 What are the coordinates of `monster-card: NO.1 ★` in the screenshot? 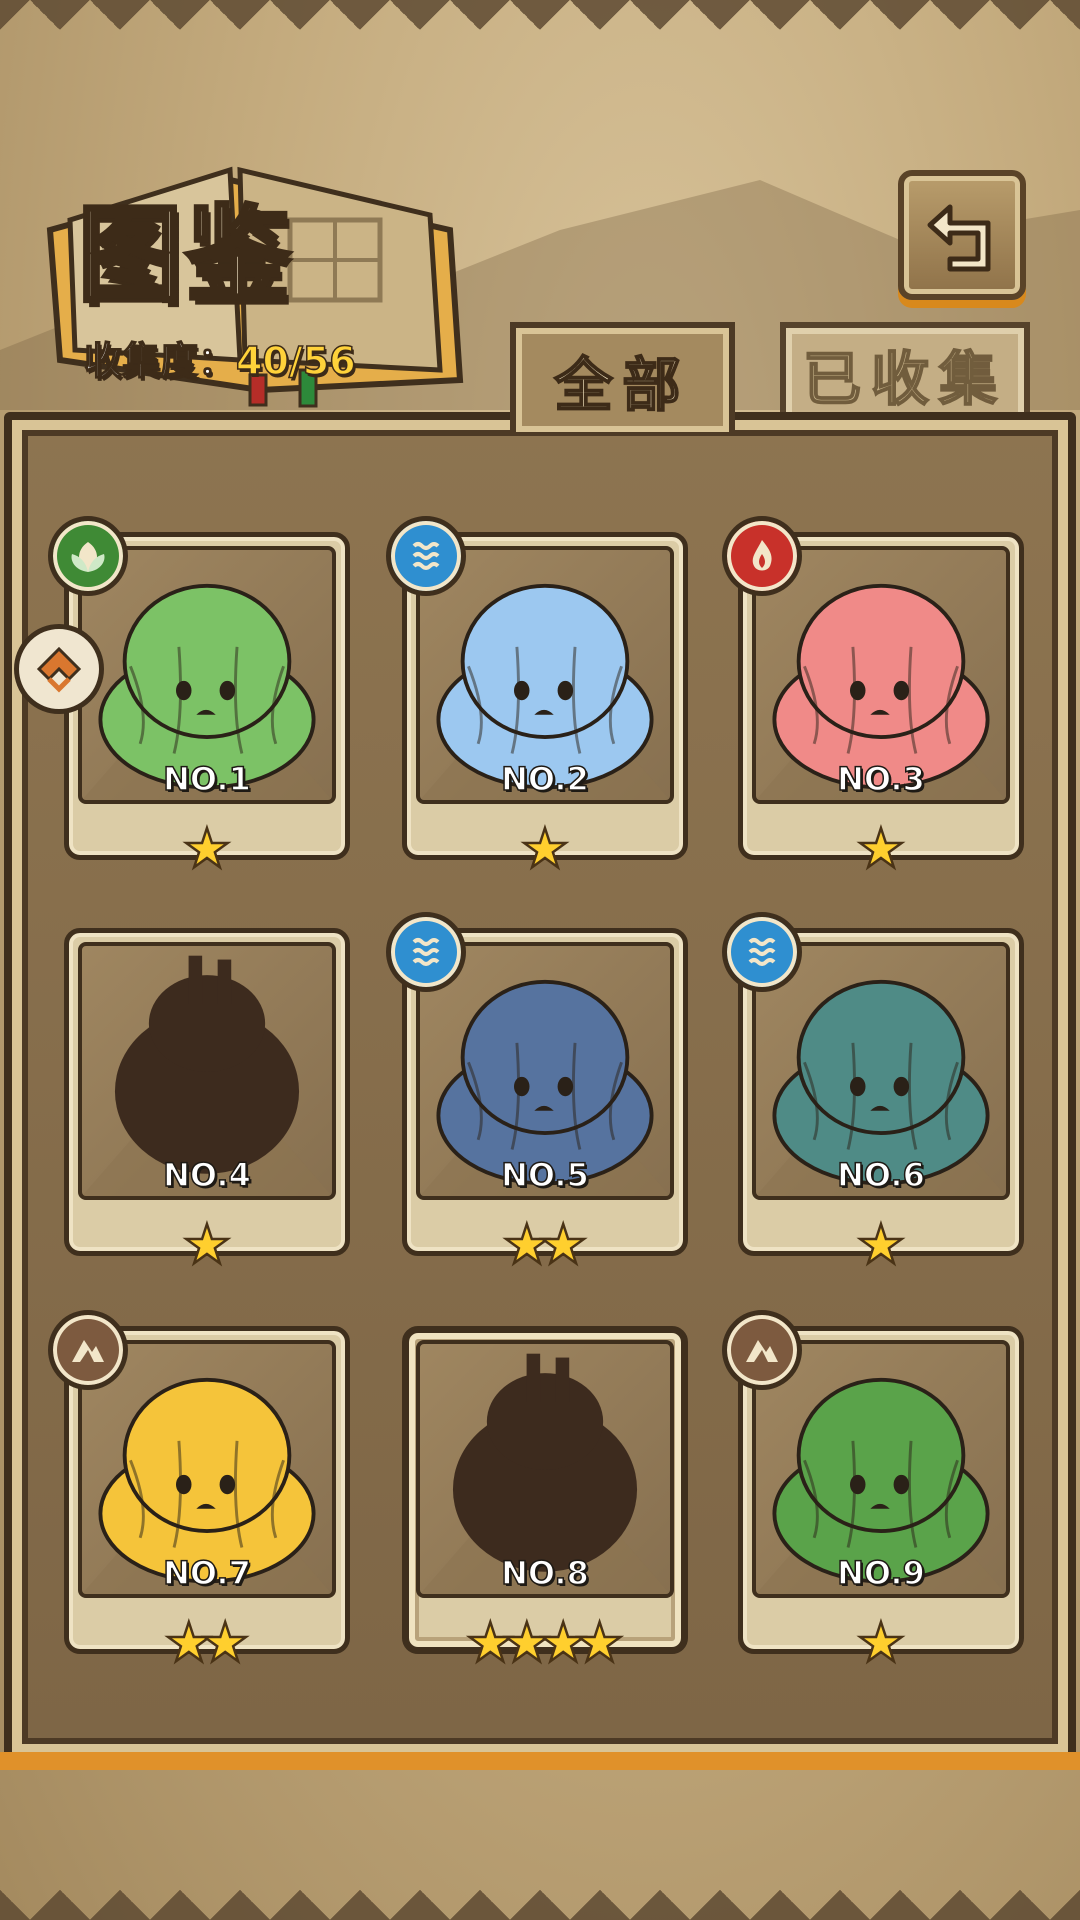 It's located at (199, 696).